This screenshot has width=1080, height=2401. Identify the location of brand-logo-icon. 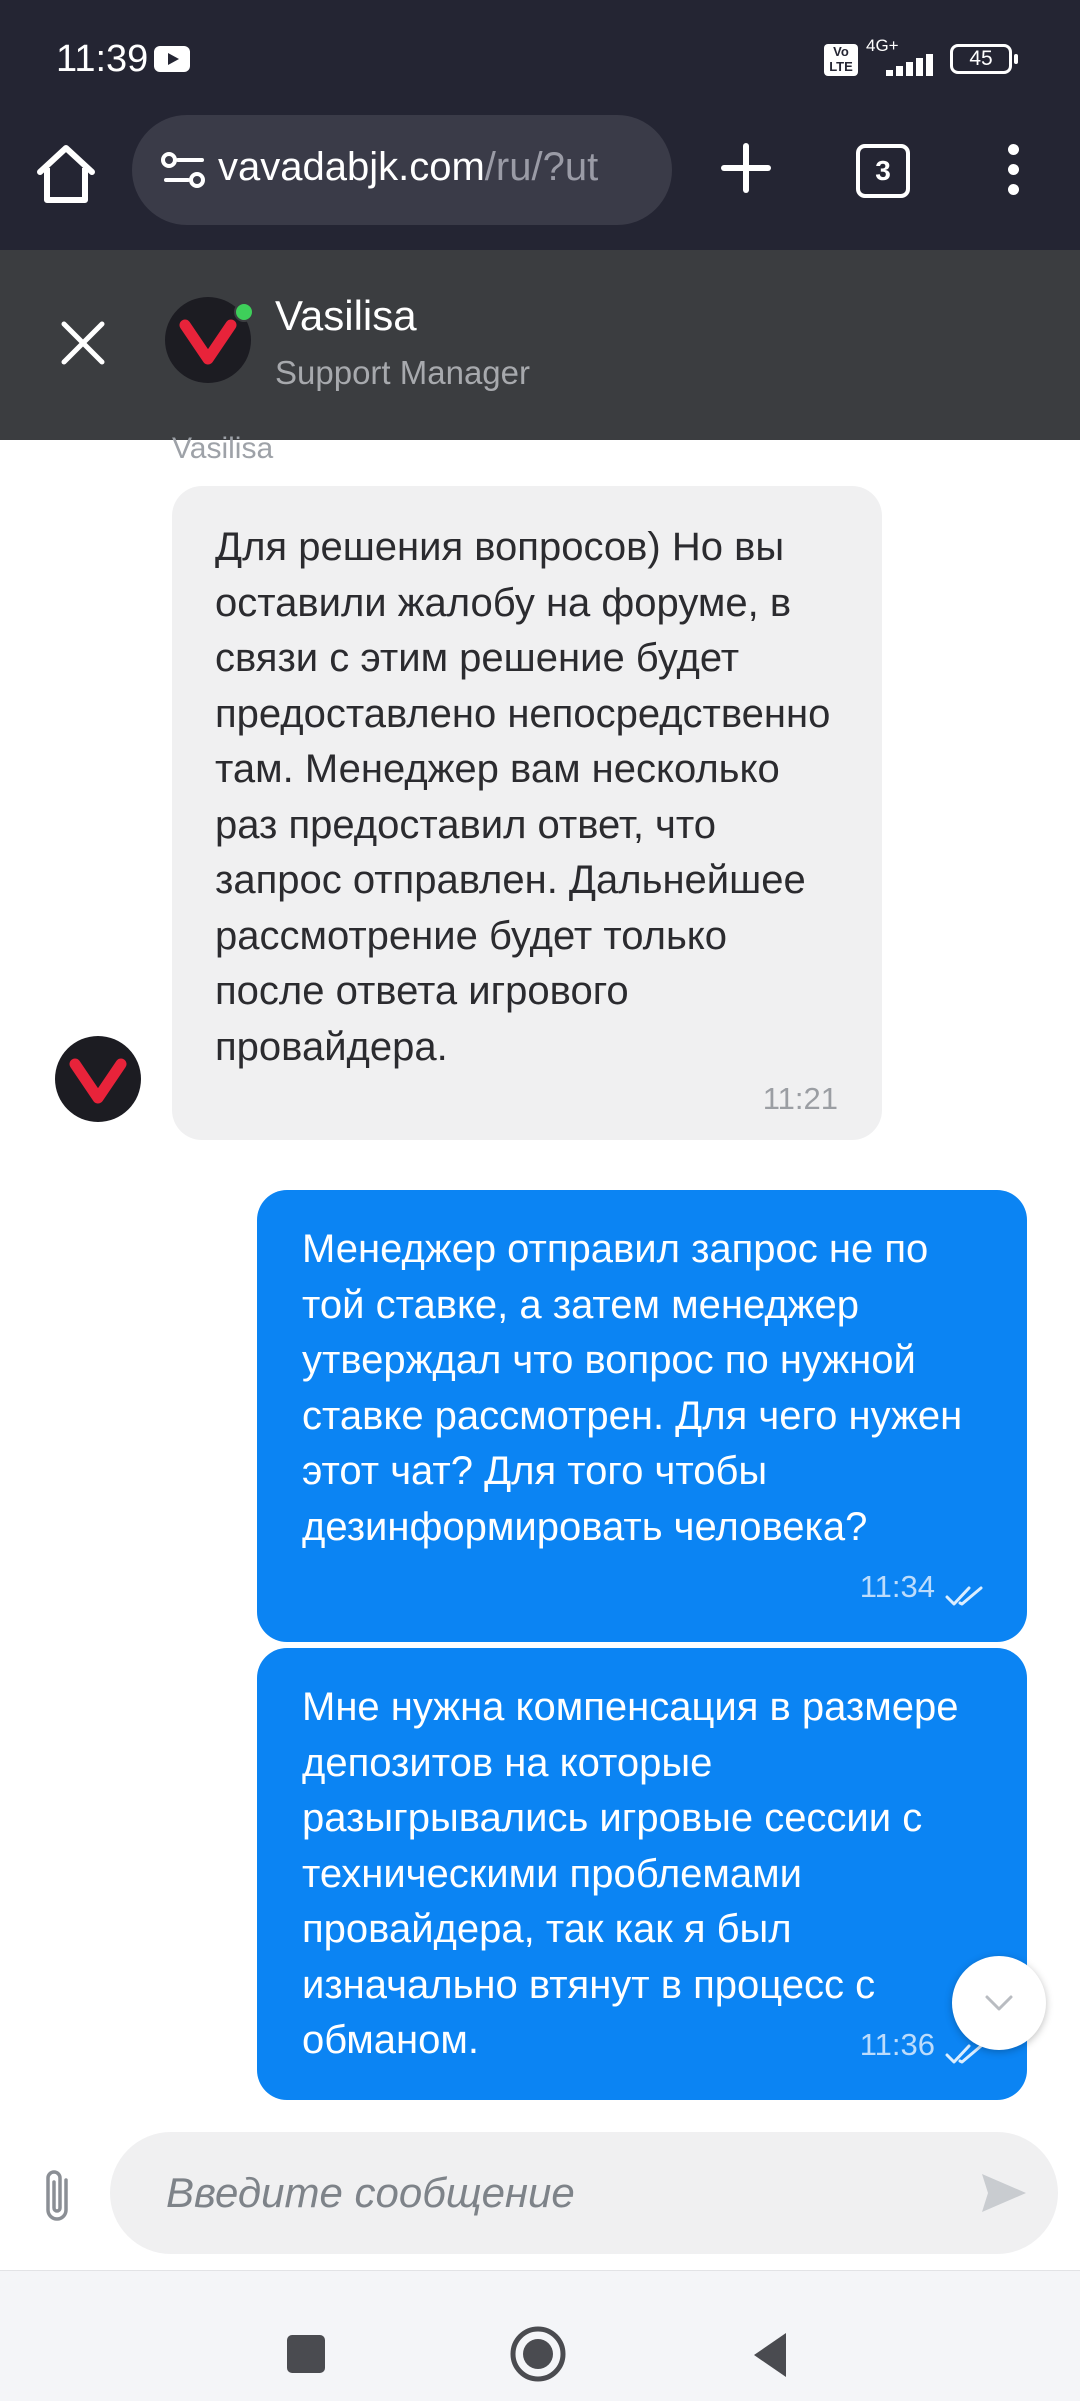
(98, 1081).